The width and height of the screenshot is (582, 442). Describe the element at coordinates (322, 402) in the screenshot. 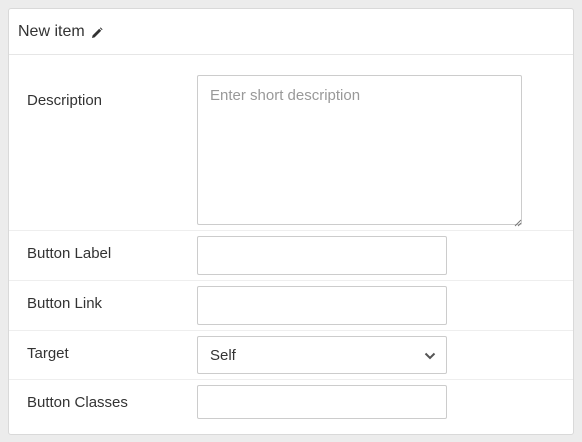

I see `button-classes-input` at that location.